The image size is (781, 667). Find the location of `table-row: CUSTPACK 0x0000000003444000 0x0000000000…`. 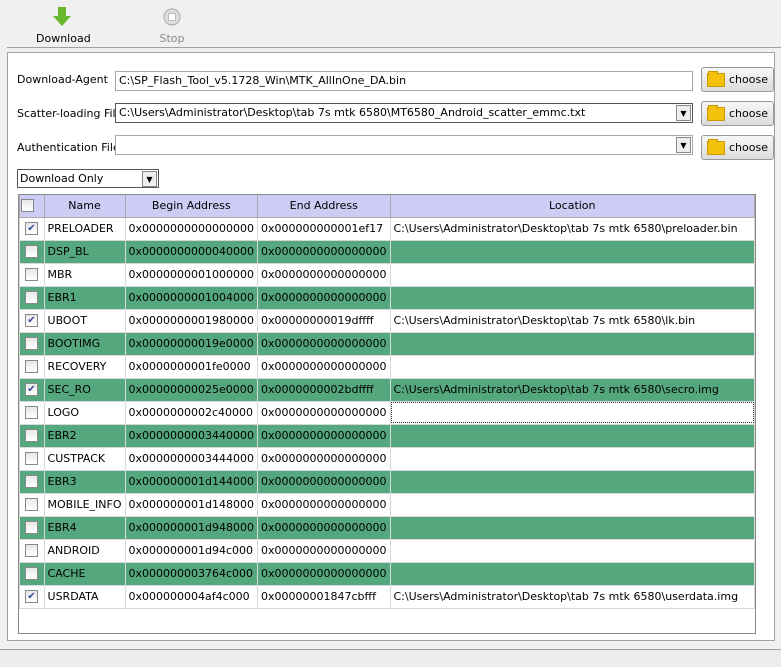

table-row: CUSTPACK 0x0000000003444000 0x0000000000… is located at coordinates (387, 458).